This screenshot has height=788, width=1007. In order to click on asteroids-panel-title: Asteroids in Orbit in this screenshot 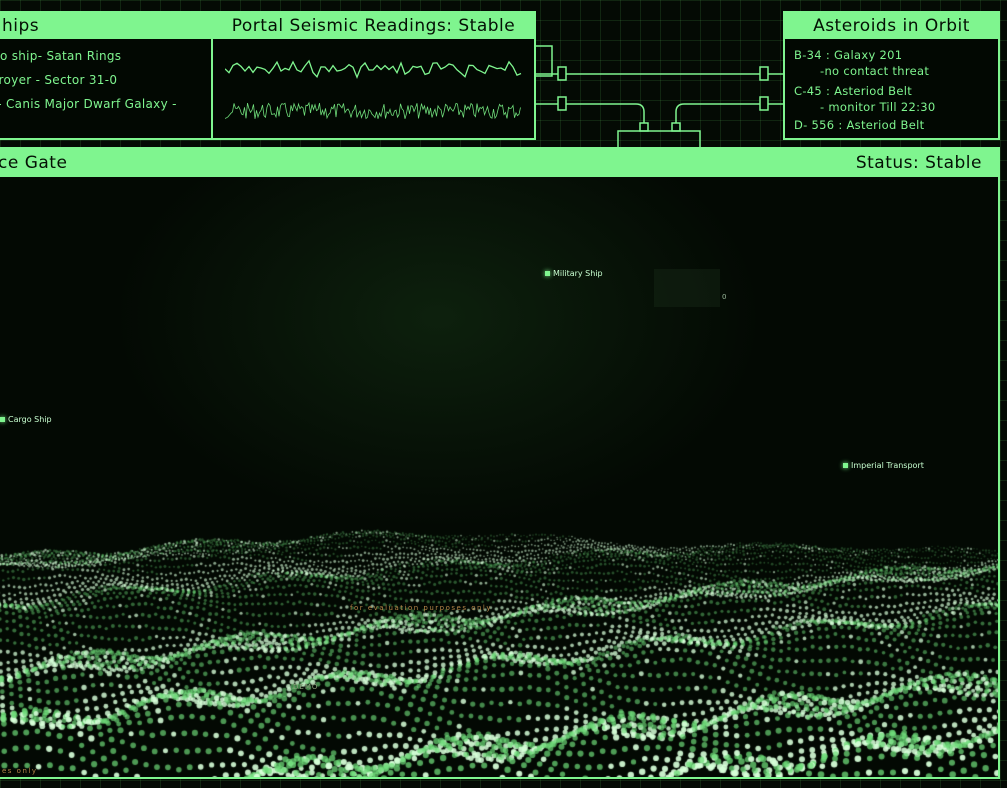, I will do `click(891, 26)`.